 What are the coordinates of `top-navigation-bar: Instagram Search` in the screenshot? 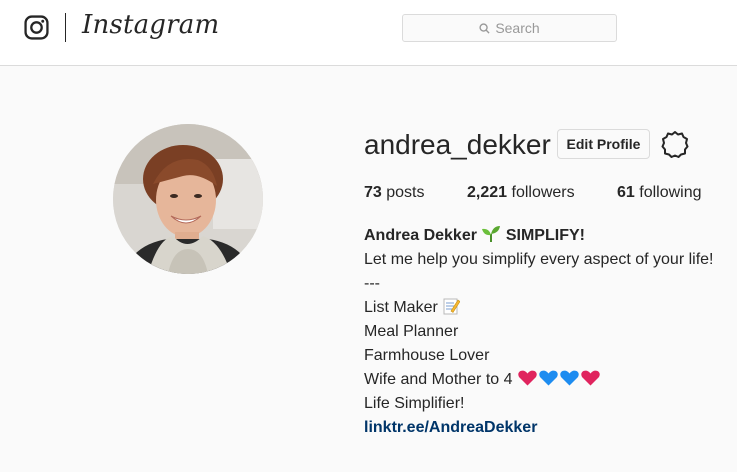 It's located at (368, 33).